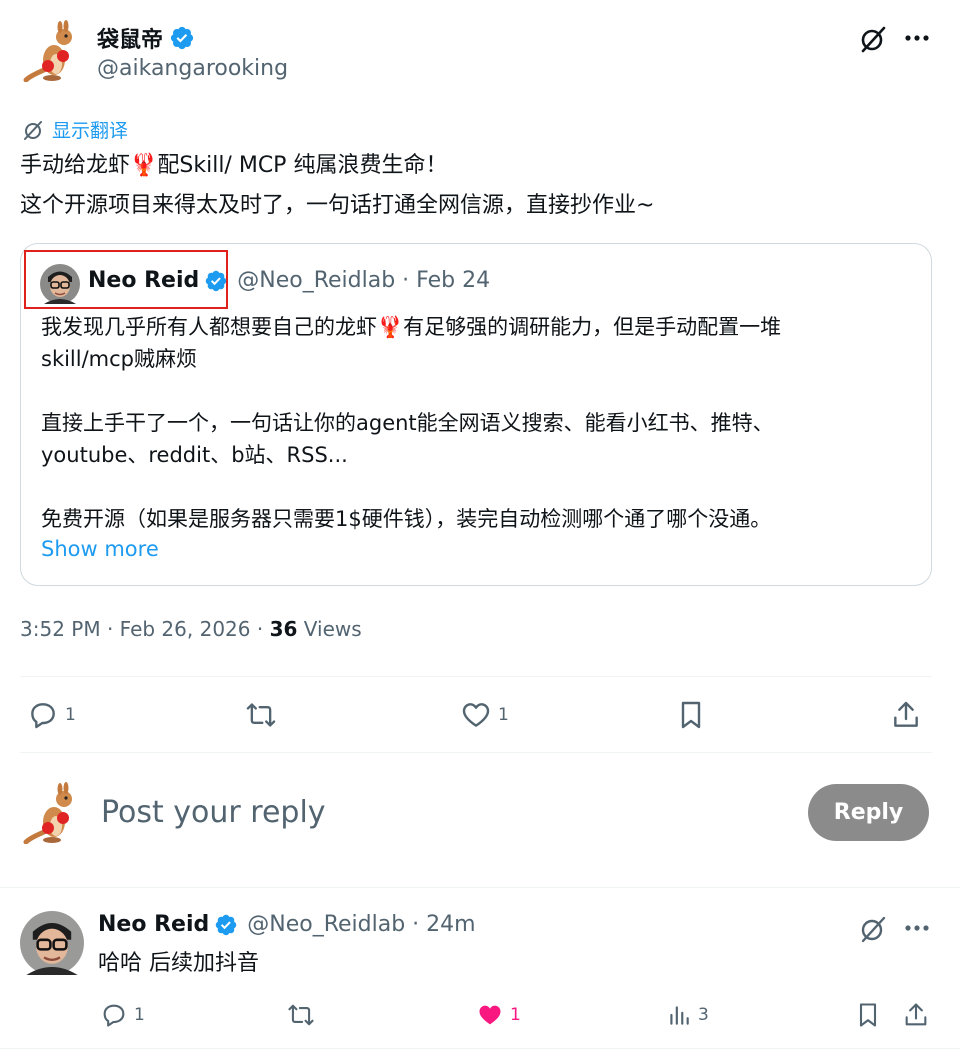 The height and width of the screenshot is (1058, 960). I want to click on quote-author-name: Neo Reid, so click(143, 280).